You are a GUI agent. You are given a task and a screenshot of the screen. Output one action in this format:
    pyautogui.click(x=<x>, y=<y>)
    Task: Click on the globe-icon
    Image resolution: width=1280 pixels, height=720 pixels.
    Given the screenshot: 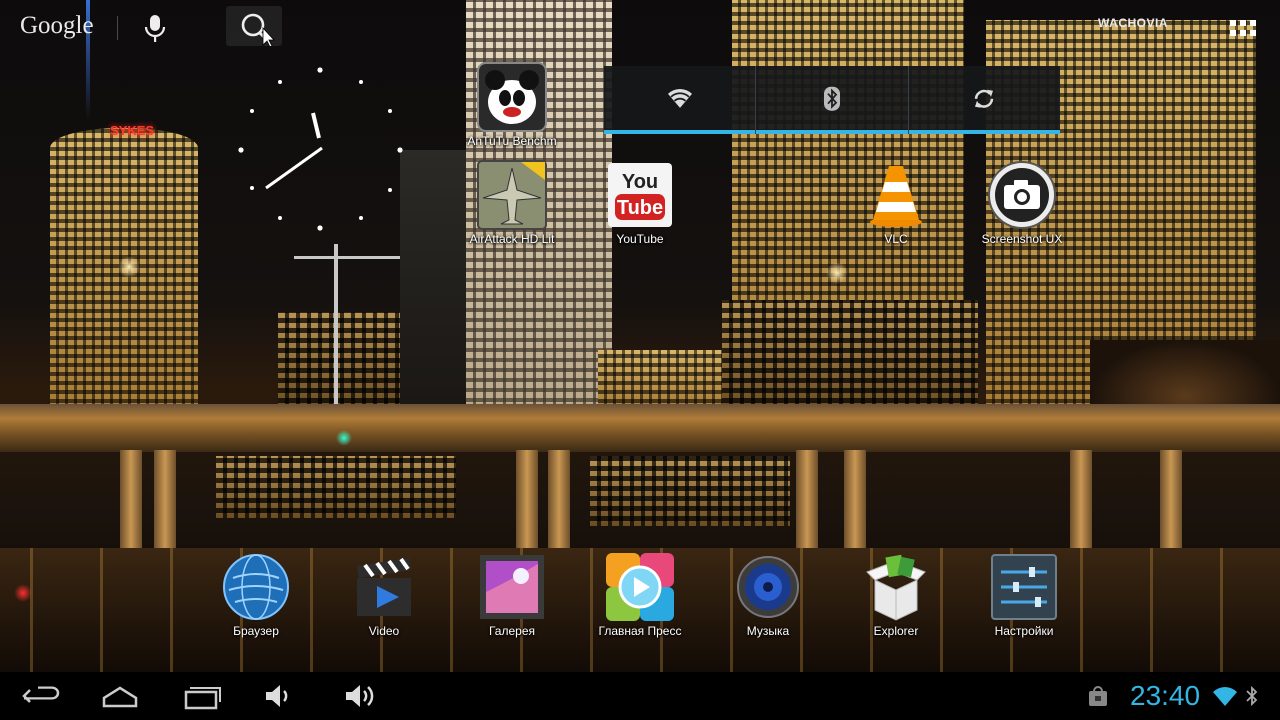 What is the action you would take?
    pyautogui.click(x=256, y=587)
    